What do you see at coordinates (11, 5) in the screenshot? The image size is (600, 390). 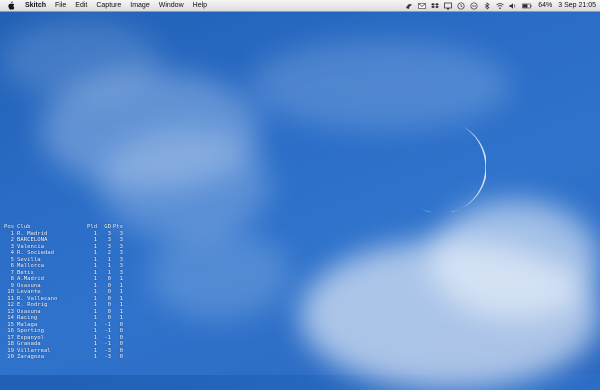 I see `apple-icon` at bounding box center [11, 5].